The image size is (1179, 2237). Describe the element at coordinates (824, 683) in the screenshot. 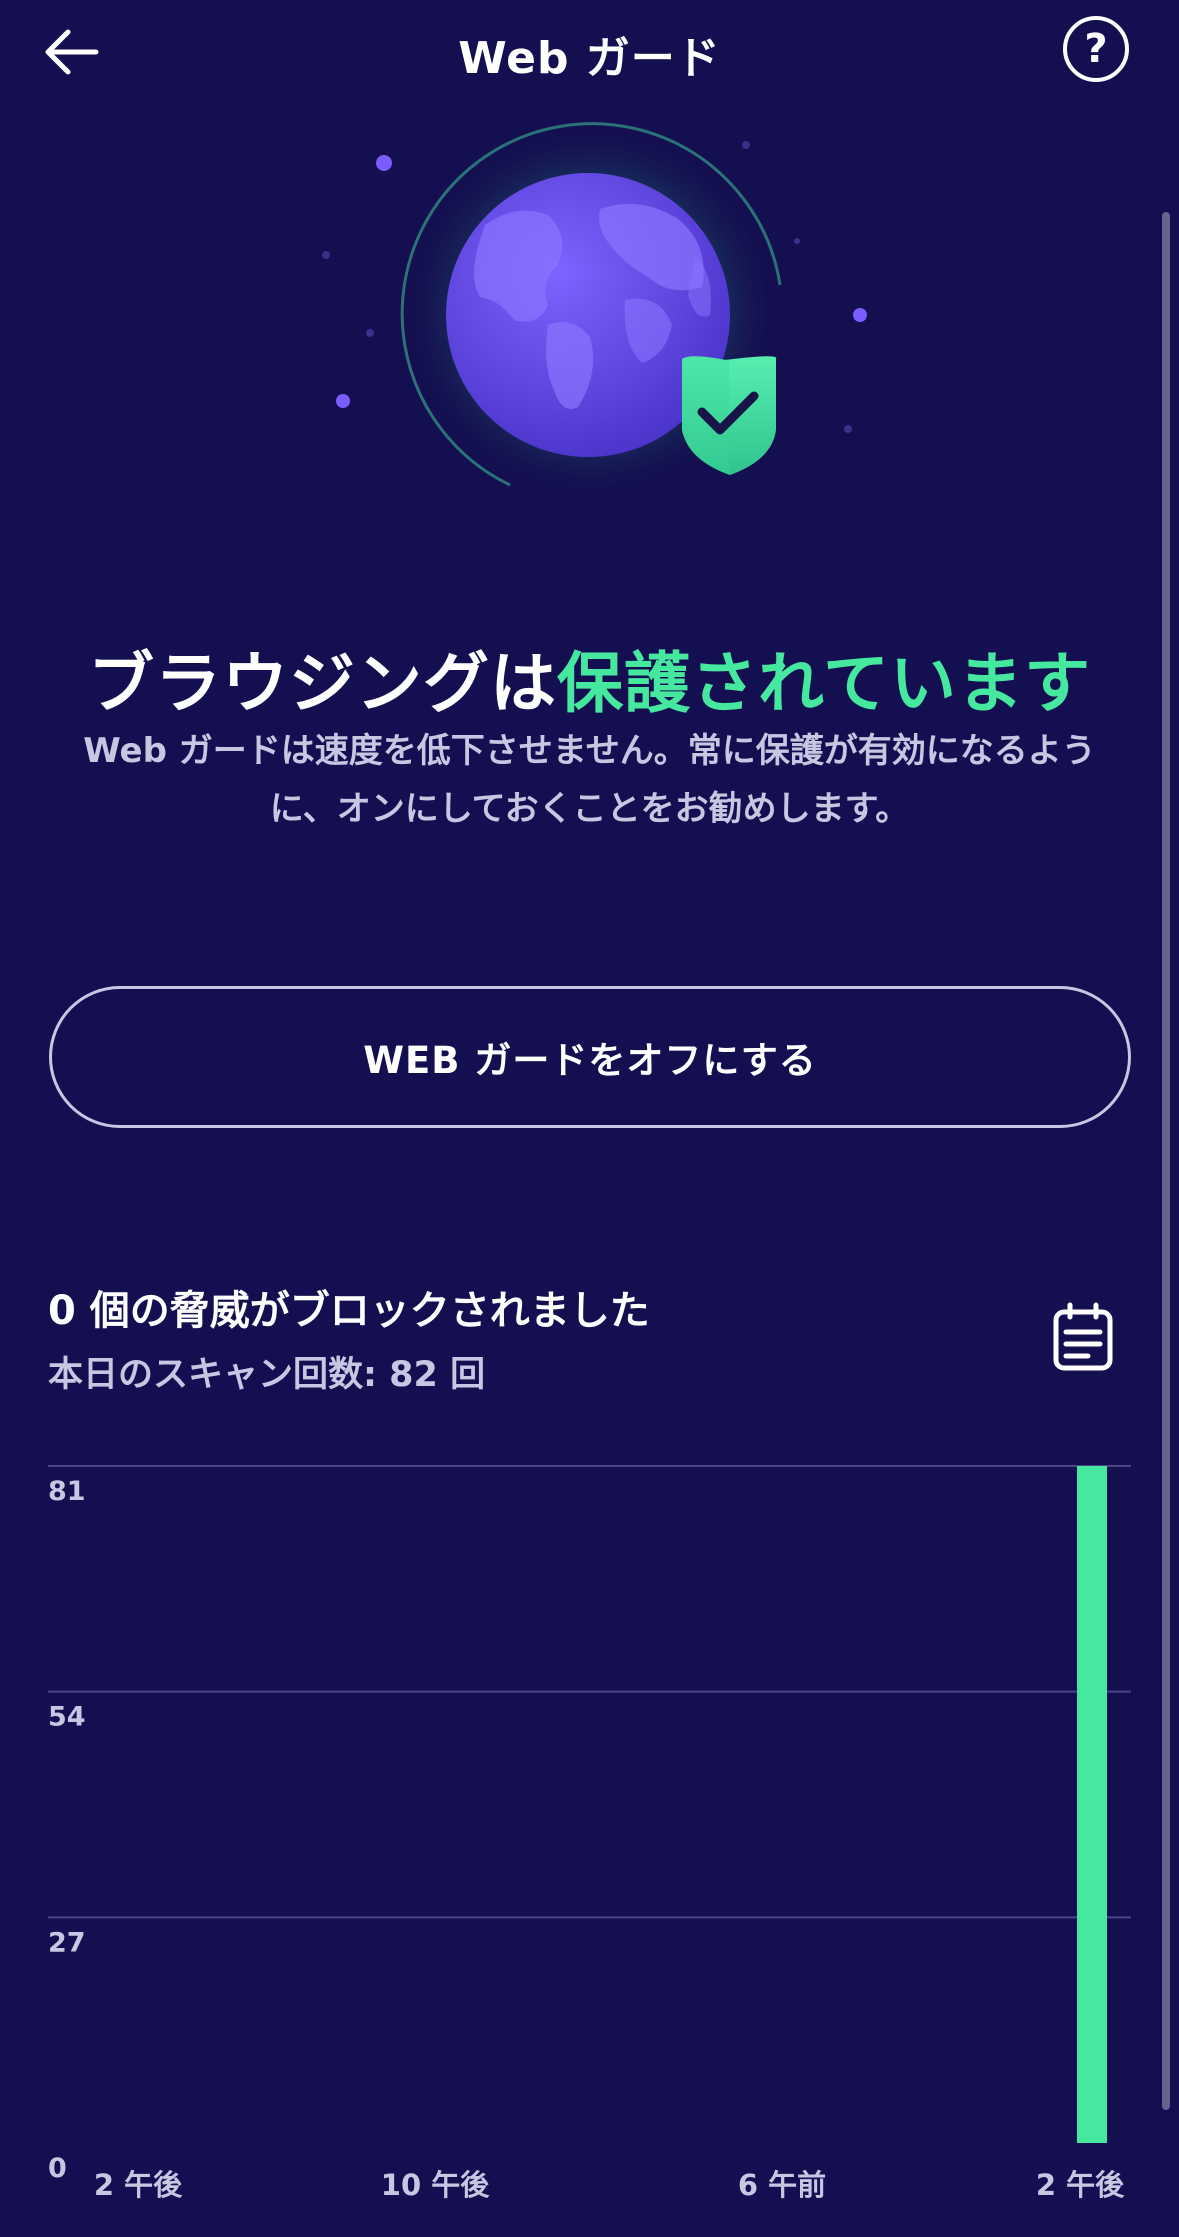

I see `status-title-accent: 保護されています` at that location.